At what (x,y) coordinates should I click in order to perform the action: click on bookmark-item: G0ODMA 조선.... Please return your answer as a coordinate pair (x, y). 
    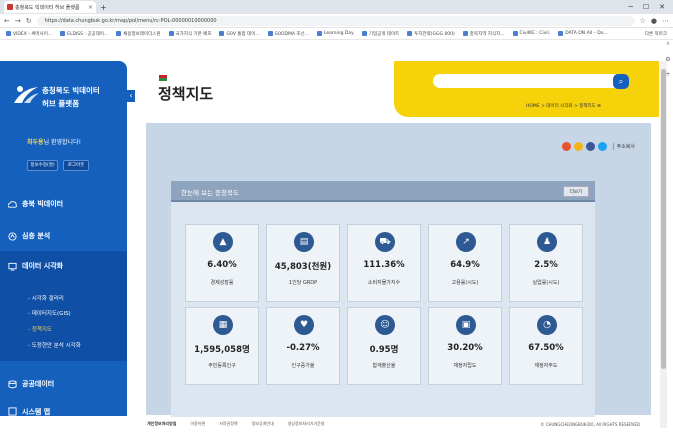
    Looking at the image, I should click on (288, 34).